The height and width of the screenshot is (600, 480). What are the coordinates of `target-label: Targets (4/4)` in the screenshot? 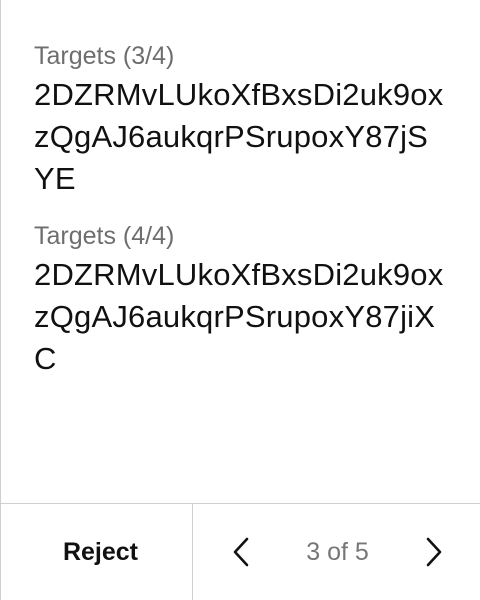 It's located at (104, 236).